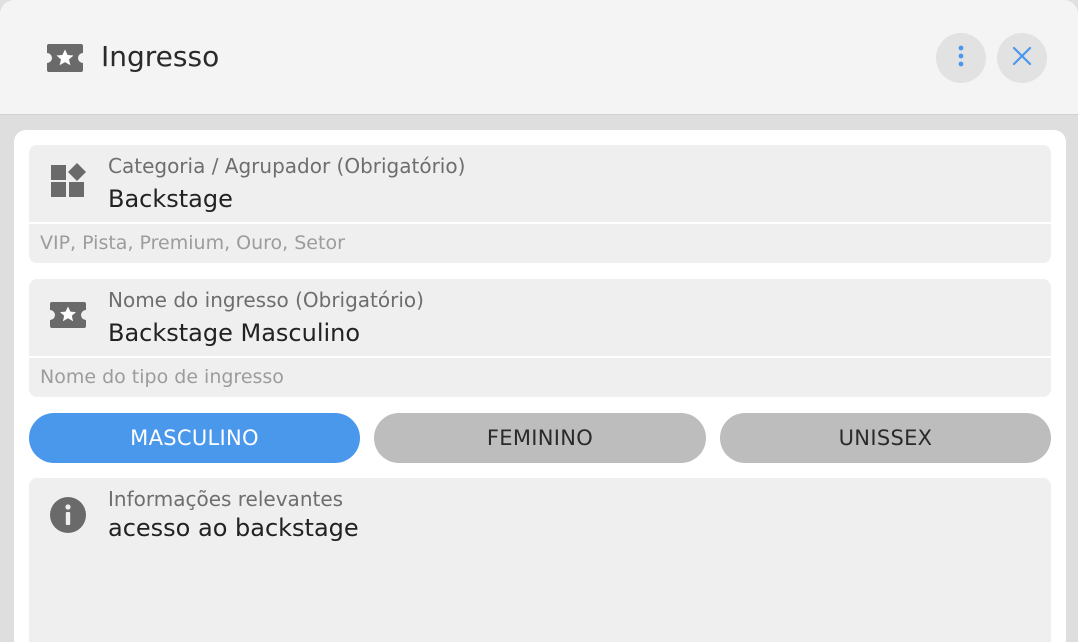 The width and height of the screenshot is (1078, 642). Describe the element at coordinates (226, 499) in the screenshot. I see `info-label: Informações relevantes` at that location.